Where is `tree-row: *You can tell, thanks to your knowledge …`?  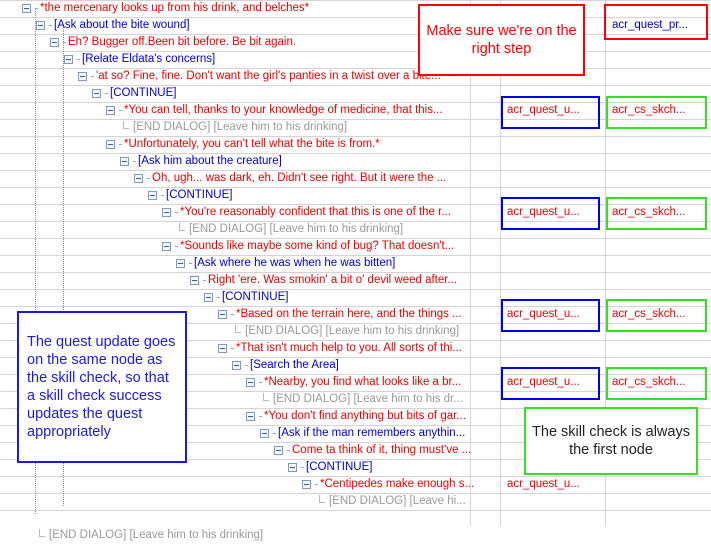
tree-row: *You can tell, thanks to your knowledge … is located at coordinates (355, 110).